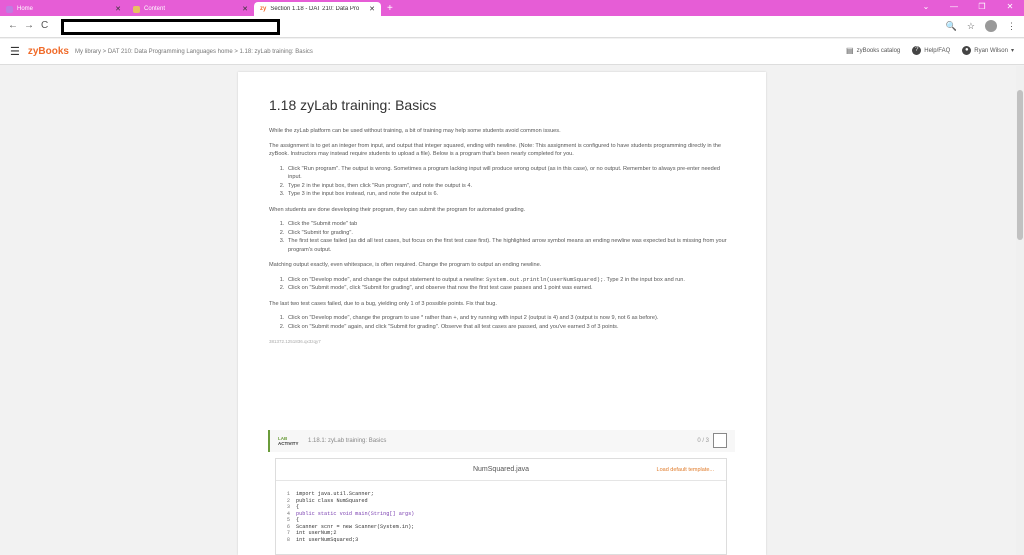 The height and width of the screenshot is (555, 1024). Describe the element at coordinates (353, 105) in the screenshot. I see `page-title: 1.18 zyLab training: Basics` at that location.